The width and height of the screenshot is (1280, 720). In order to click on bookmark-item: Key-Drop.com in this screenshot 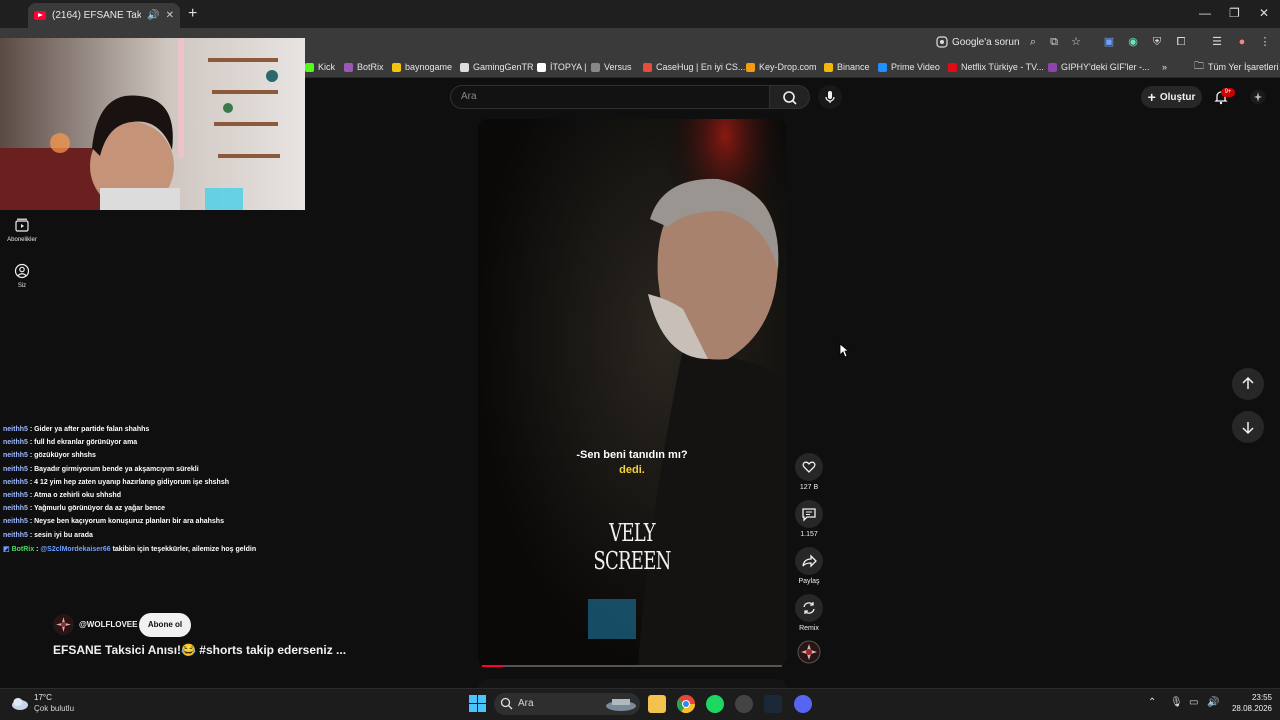, I will do `click(781, 67)`.